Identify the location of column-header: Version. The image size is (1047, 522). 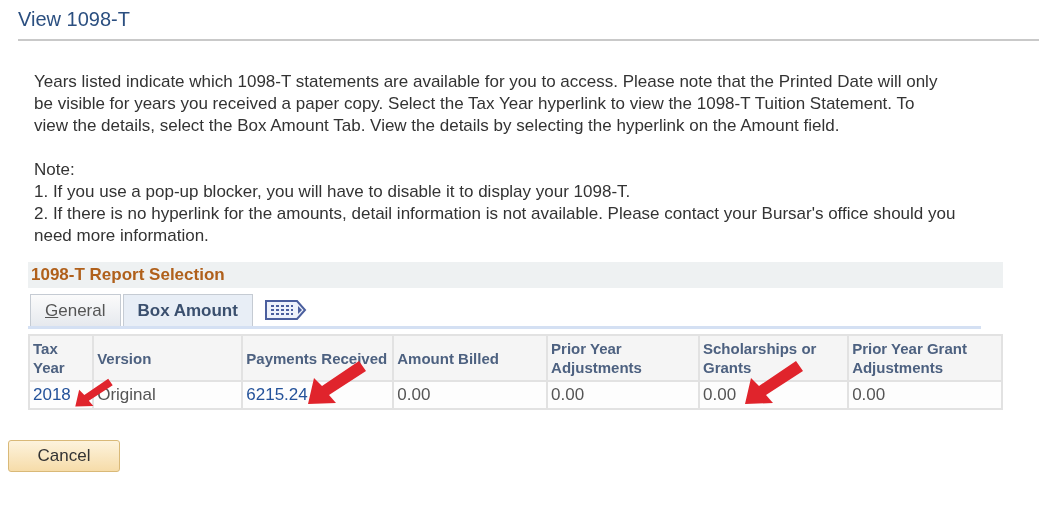
(168, 358).